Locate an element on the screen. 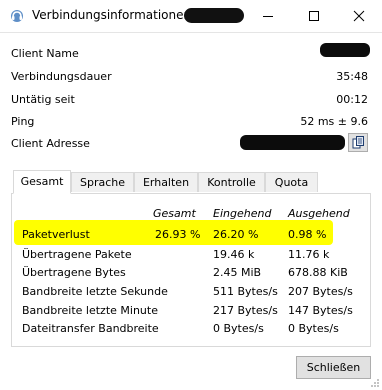  title-bar: Verbindungsinformationen - is located at coordinates (191, 16).